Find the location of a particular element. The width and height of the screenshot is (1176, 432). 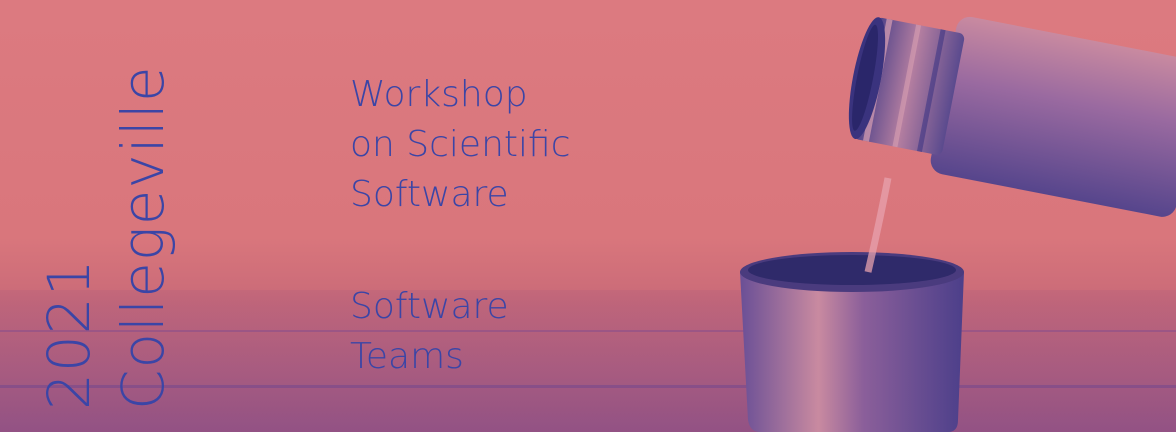

year-label: 2021 is located at coordinates (69, 334).